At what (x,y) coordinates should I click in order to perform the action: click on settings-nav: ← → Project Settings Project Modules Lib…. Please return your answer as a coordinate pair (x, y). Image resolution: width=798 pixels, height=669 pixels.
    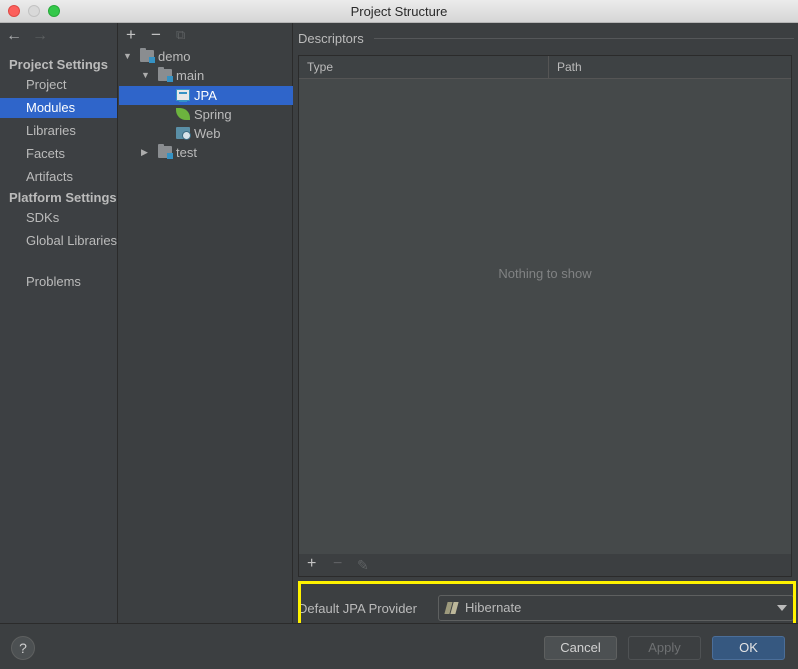
    Looking at the image, I should click on (59, 323).